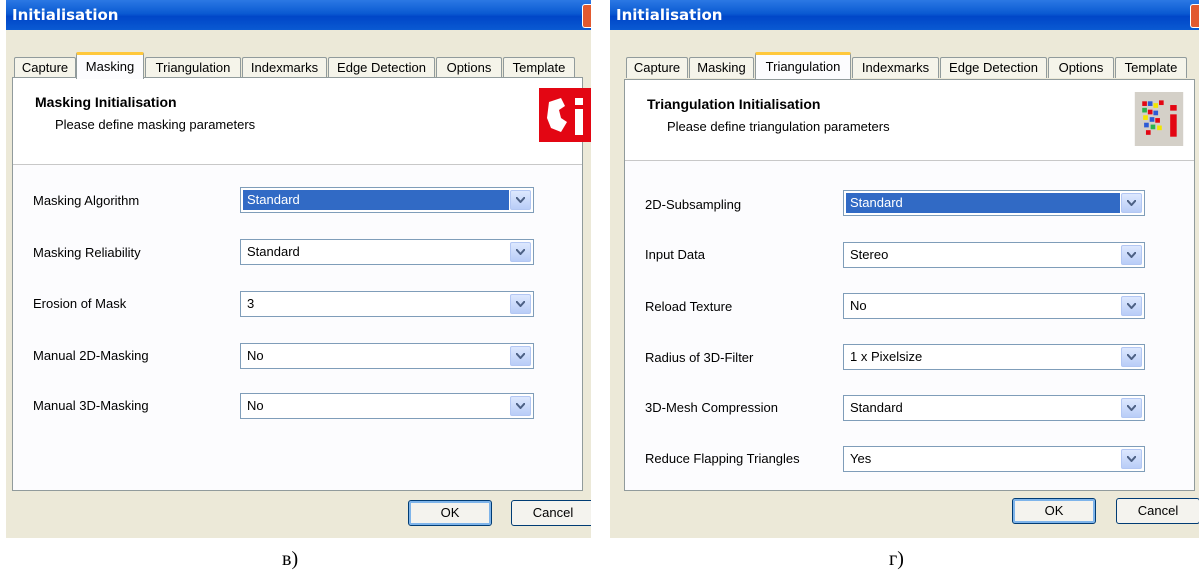  I want to click on select-value: 1 x Pixelsize, so click(886, 356).